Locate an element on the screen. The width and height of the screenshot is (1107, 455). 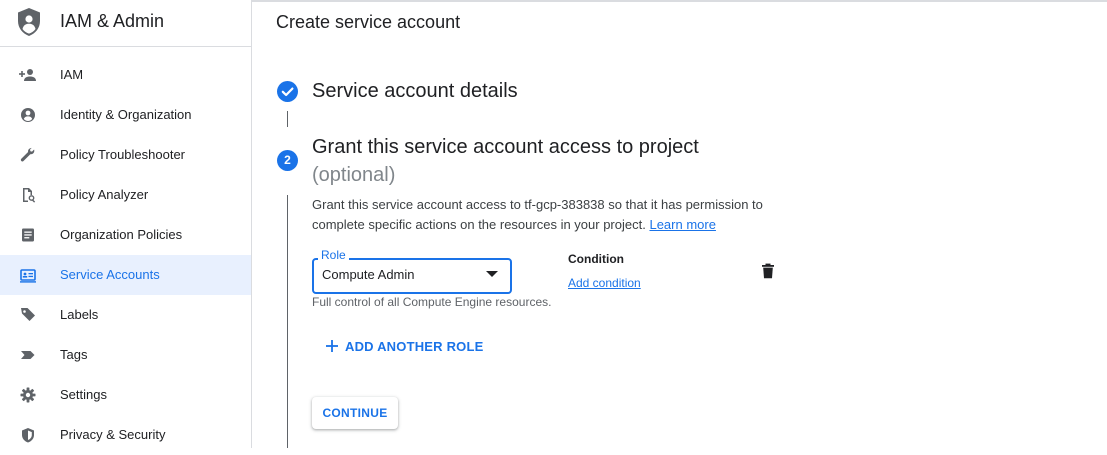
sidebar-item-identity-organization: Identity & Organization is located at coordinates (125, 115).